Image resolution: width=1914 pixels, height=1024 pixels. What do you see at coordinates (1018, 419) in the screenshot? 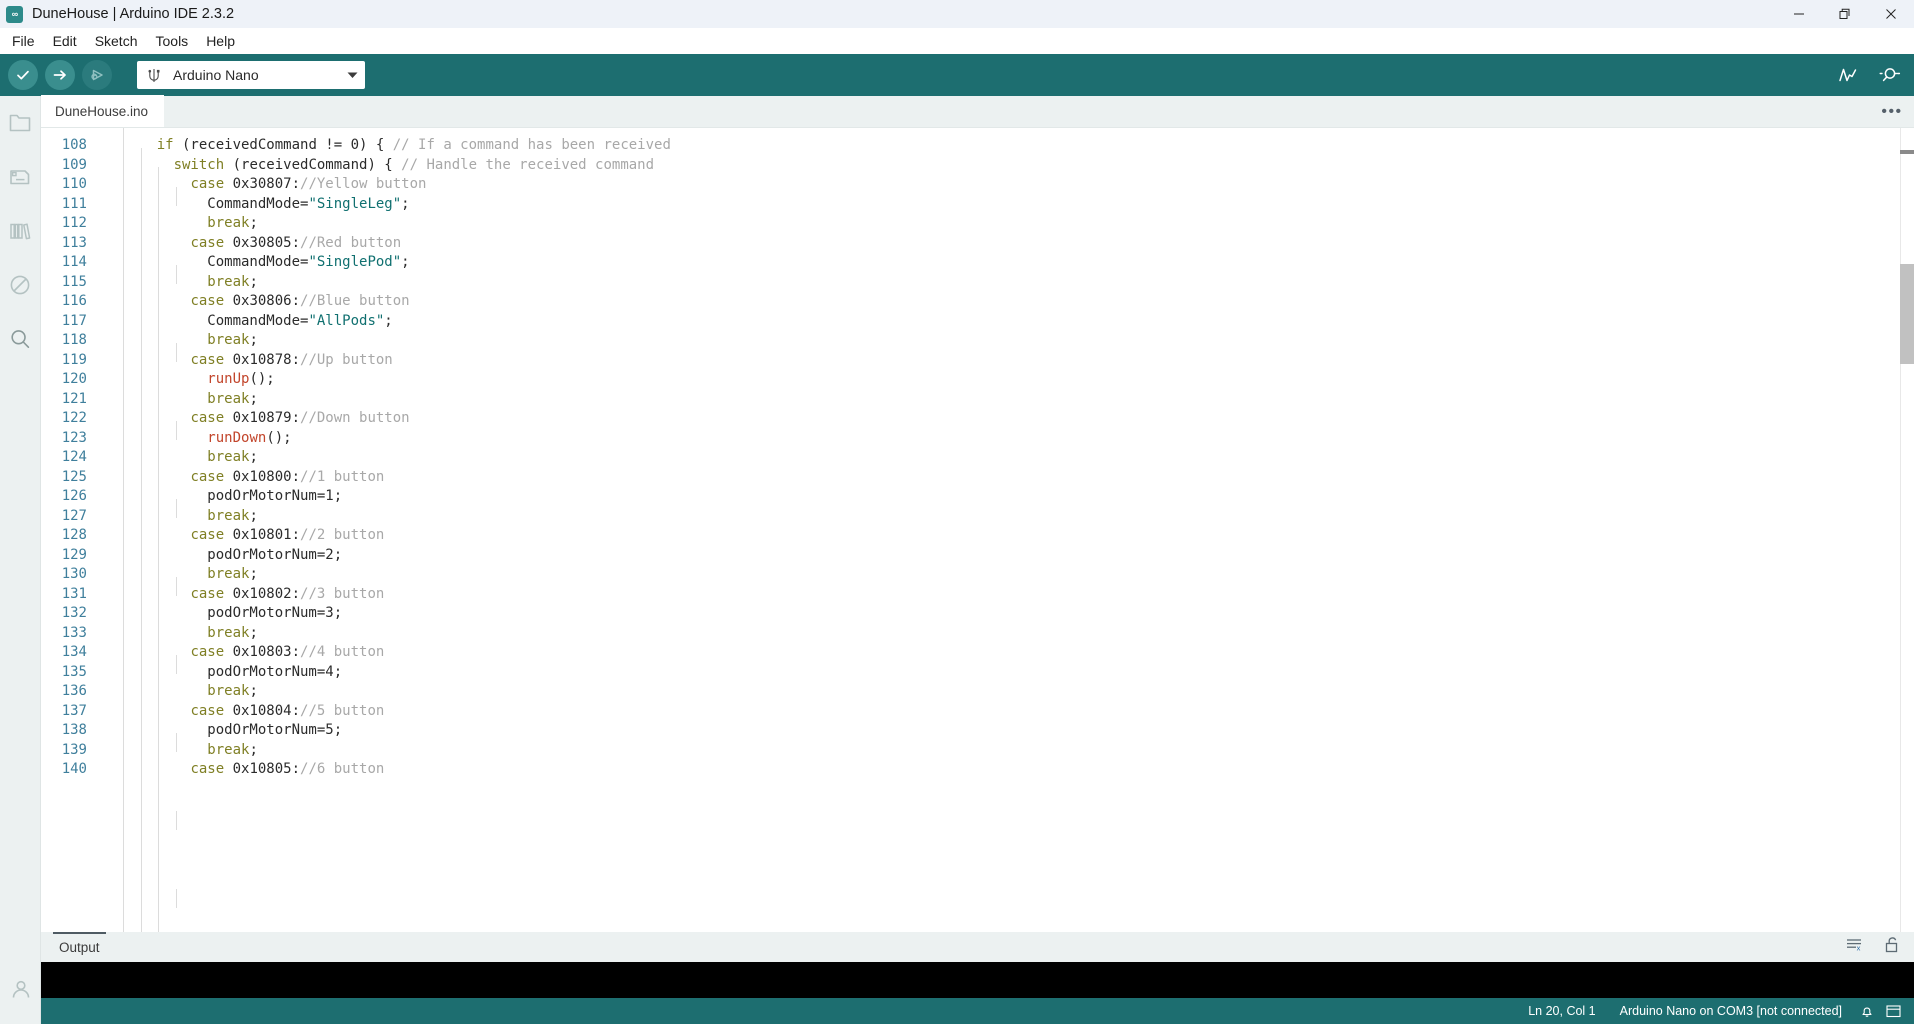
I see `code-line: case 0x10879://Down button` at bounding box center [1018, 419].